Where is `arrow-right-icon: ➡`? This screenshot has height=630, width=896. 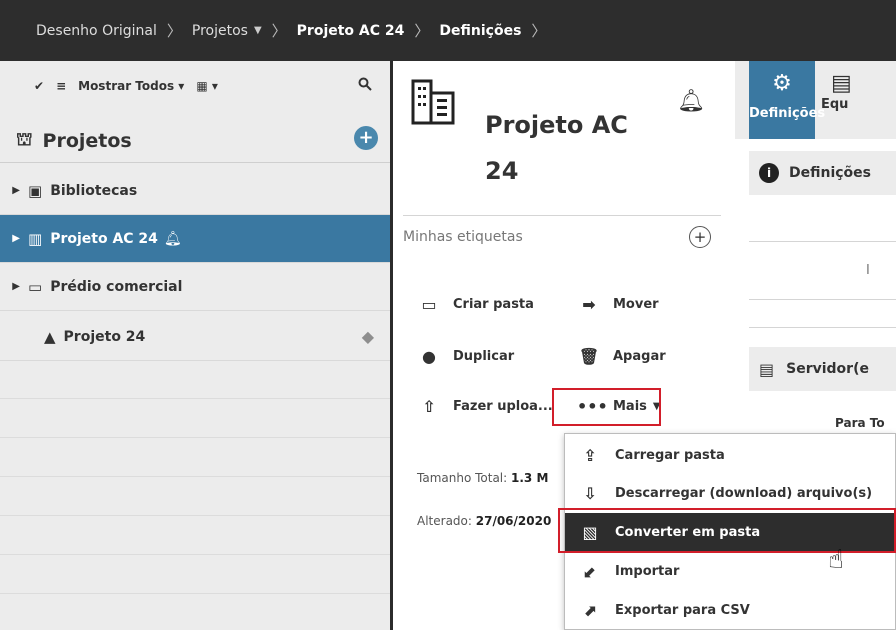 arrow-right-icon: ➡ is located at coordinates (589, 304).